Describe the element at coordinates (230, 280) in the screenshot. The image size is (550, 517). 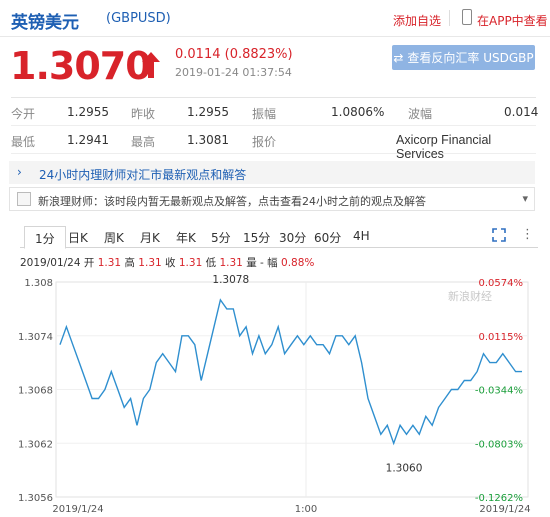
I see `max-price-label: 1.3078` at that location.